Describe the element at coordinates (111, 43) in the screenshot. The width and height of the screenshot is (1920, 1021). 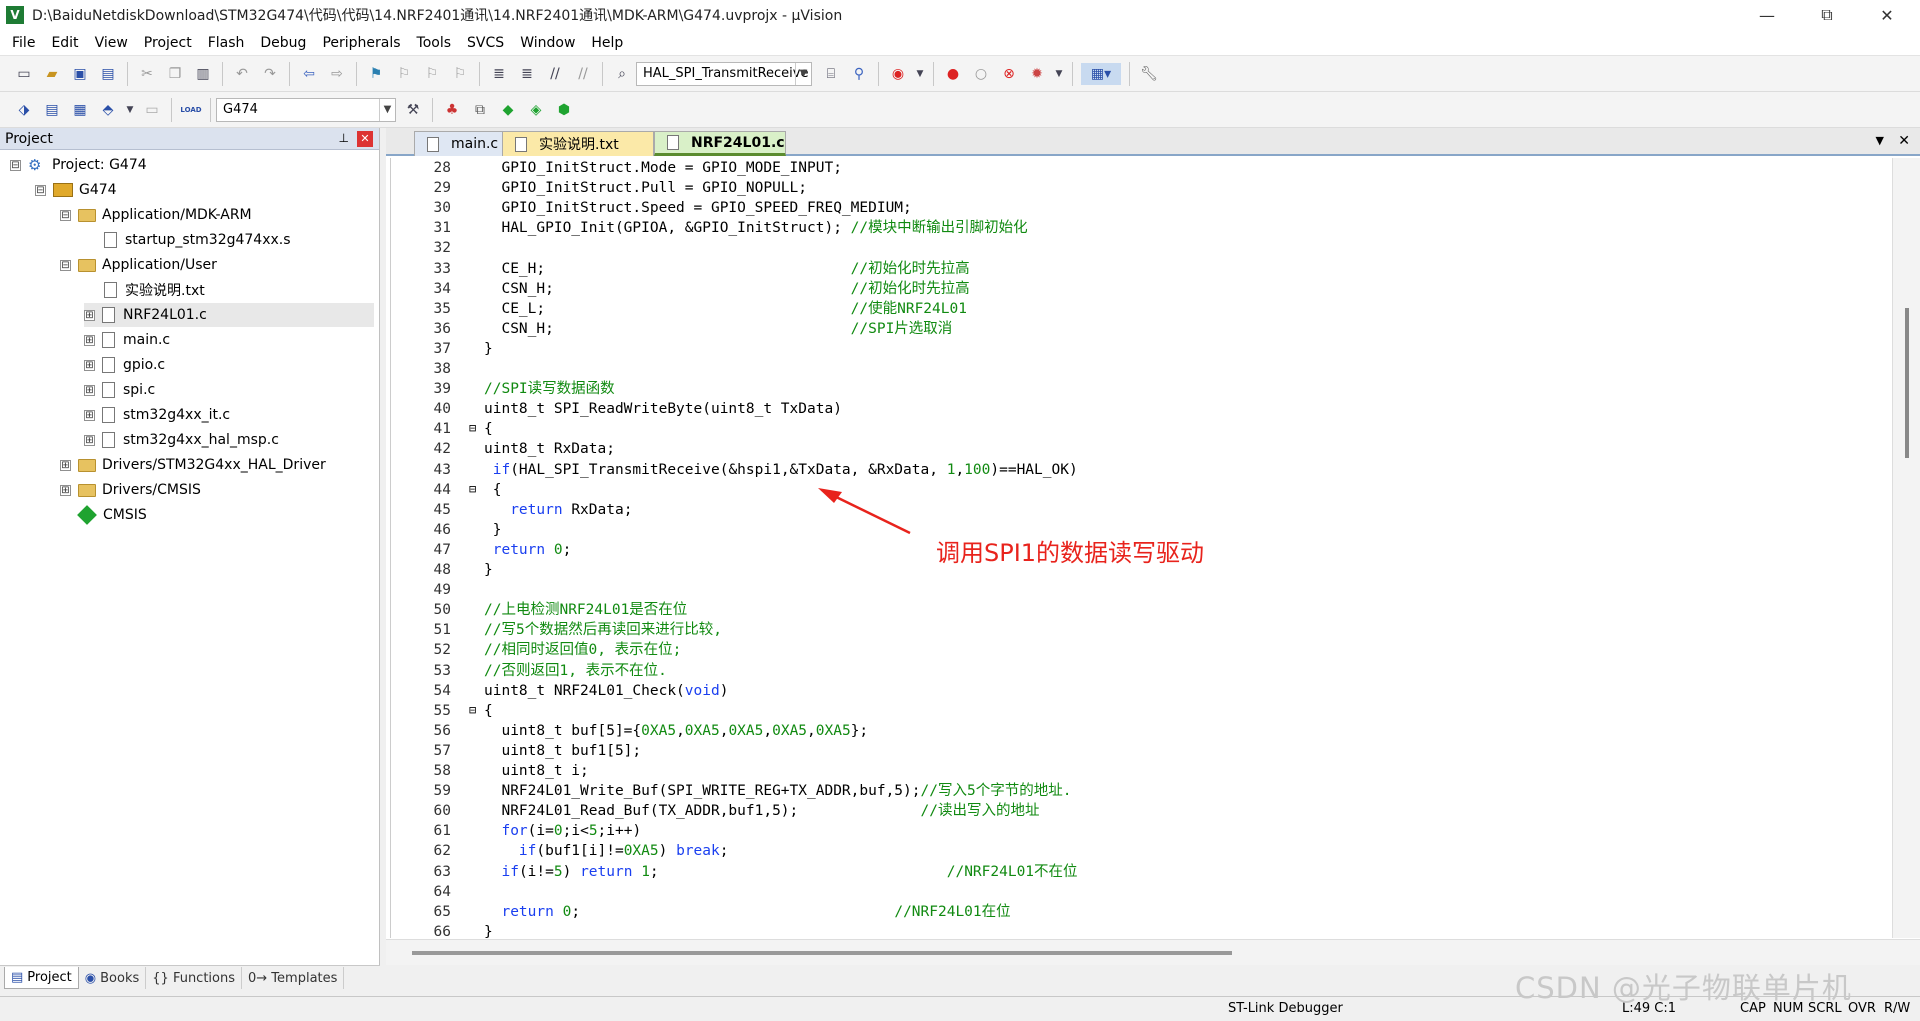
I see `menu-view: View` at that location.